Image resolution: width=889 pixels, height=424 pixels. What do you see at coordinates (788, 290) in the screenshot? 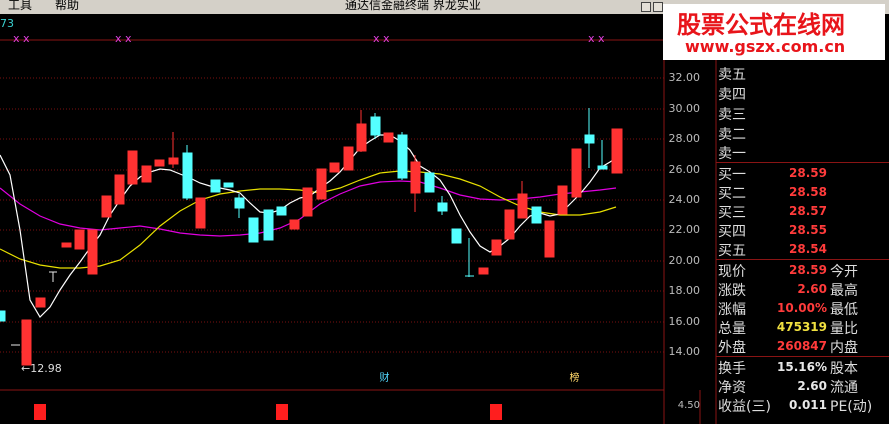
I see `stat-row: 涨跌 2.60 最高` at bounding box center [788, 290].